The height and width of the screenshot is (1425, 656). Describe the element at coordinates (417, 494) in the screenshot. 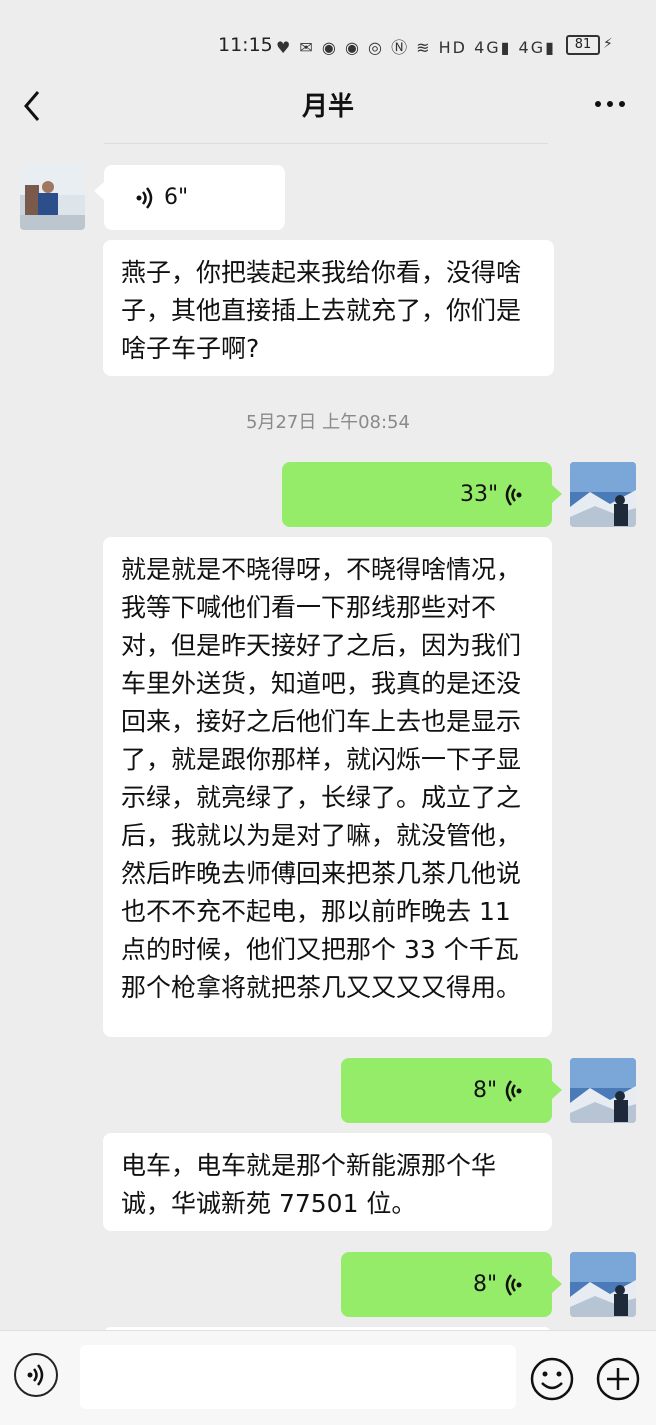

I see `voice-message-bubble: 33"` at that location.